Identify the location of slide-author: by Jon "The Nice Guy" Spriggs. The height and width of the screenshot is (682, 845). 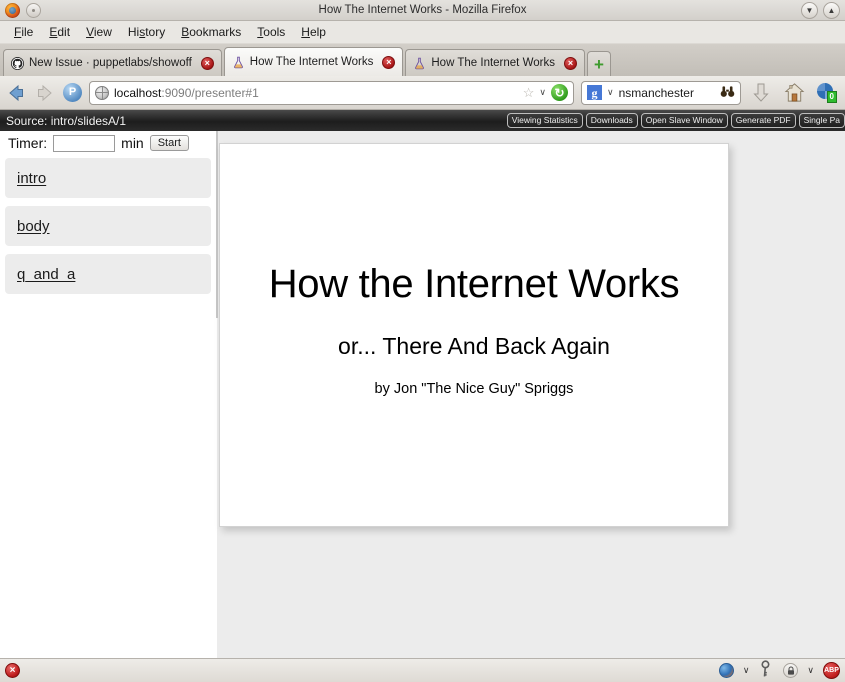
(474, 389).